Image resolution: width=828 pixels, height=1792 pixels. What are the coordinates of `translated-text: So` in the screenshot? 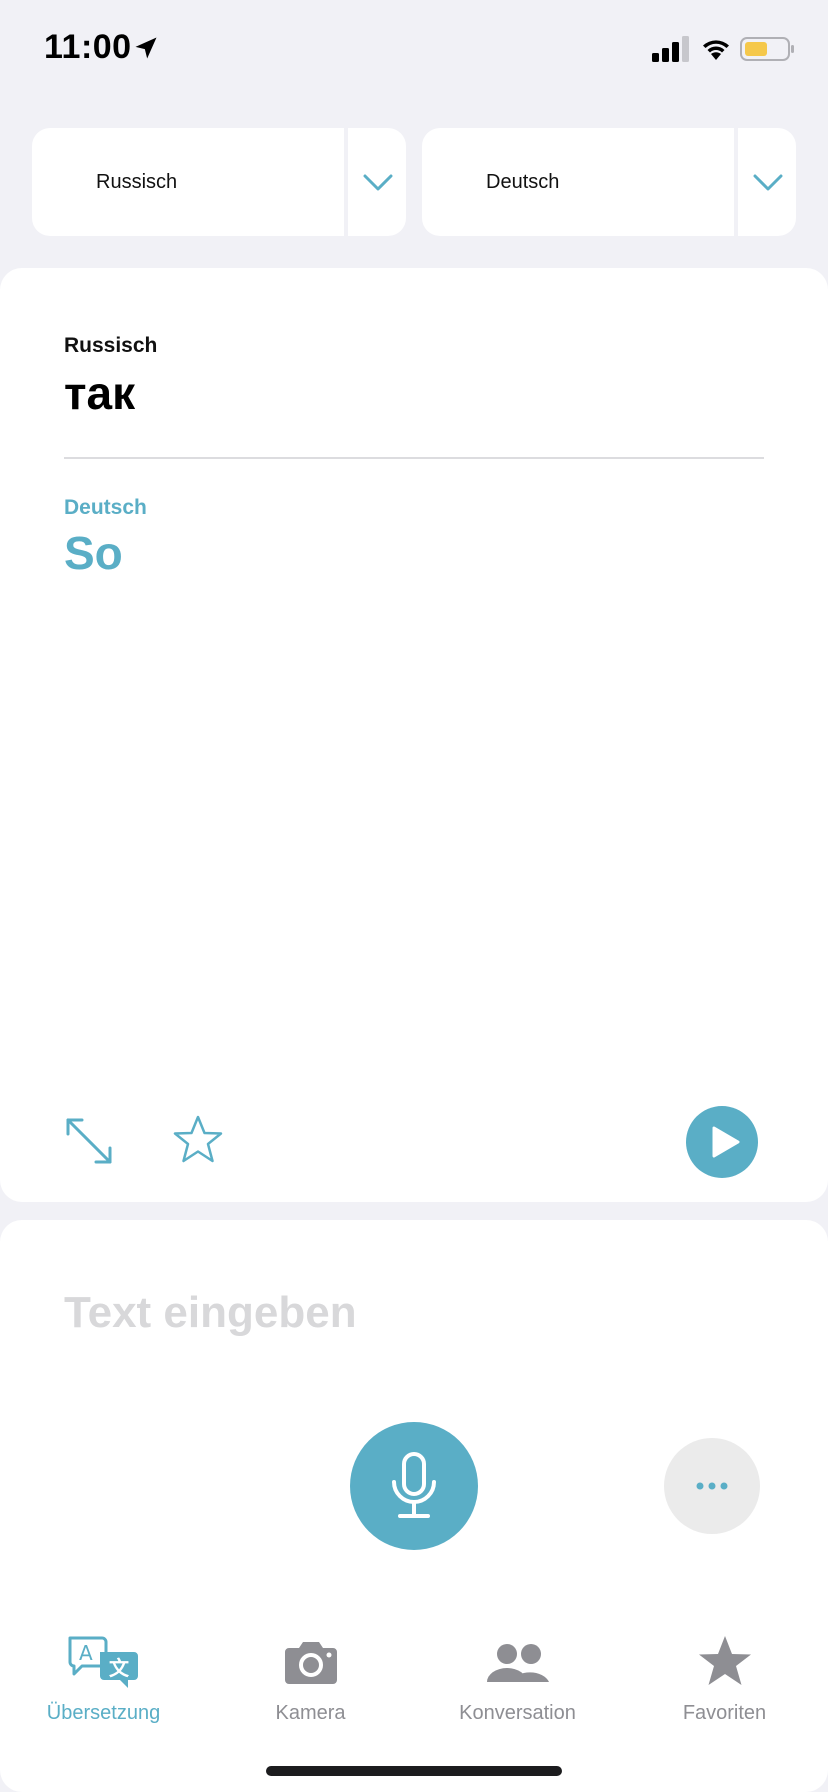 It's located at (93, 553).